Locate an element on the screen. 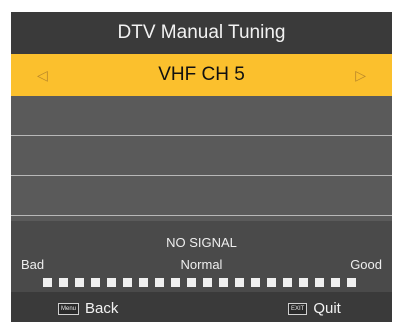 The width and height of the screenshot is (395, 322). channel-value: VHF CH 5 is located at coordinates (201, 74).